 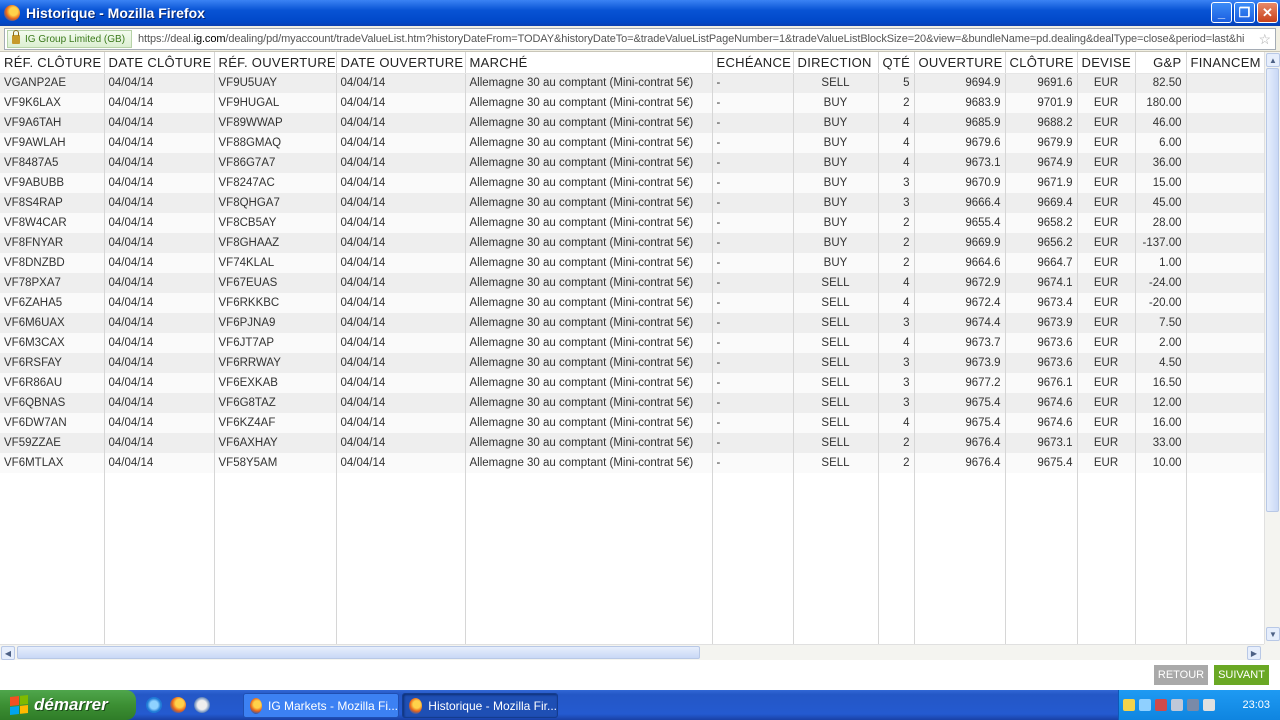 What do you see at coordinates (1264, 39) in the screenshot?
I see `bookmark-star-icon: ☆` at bounding box center [1264, 39].